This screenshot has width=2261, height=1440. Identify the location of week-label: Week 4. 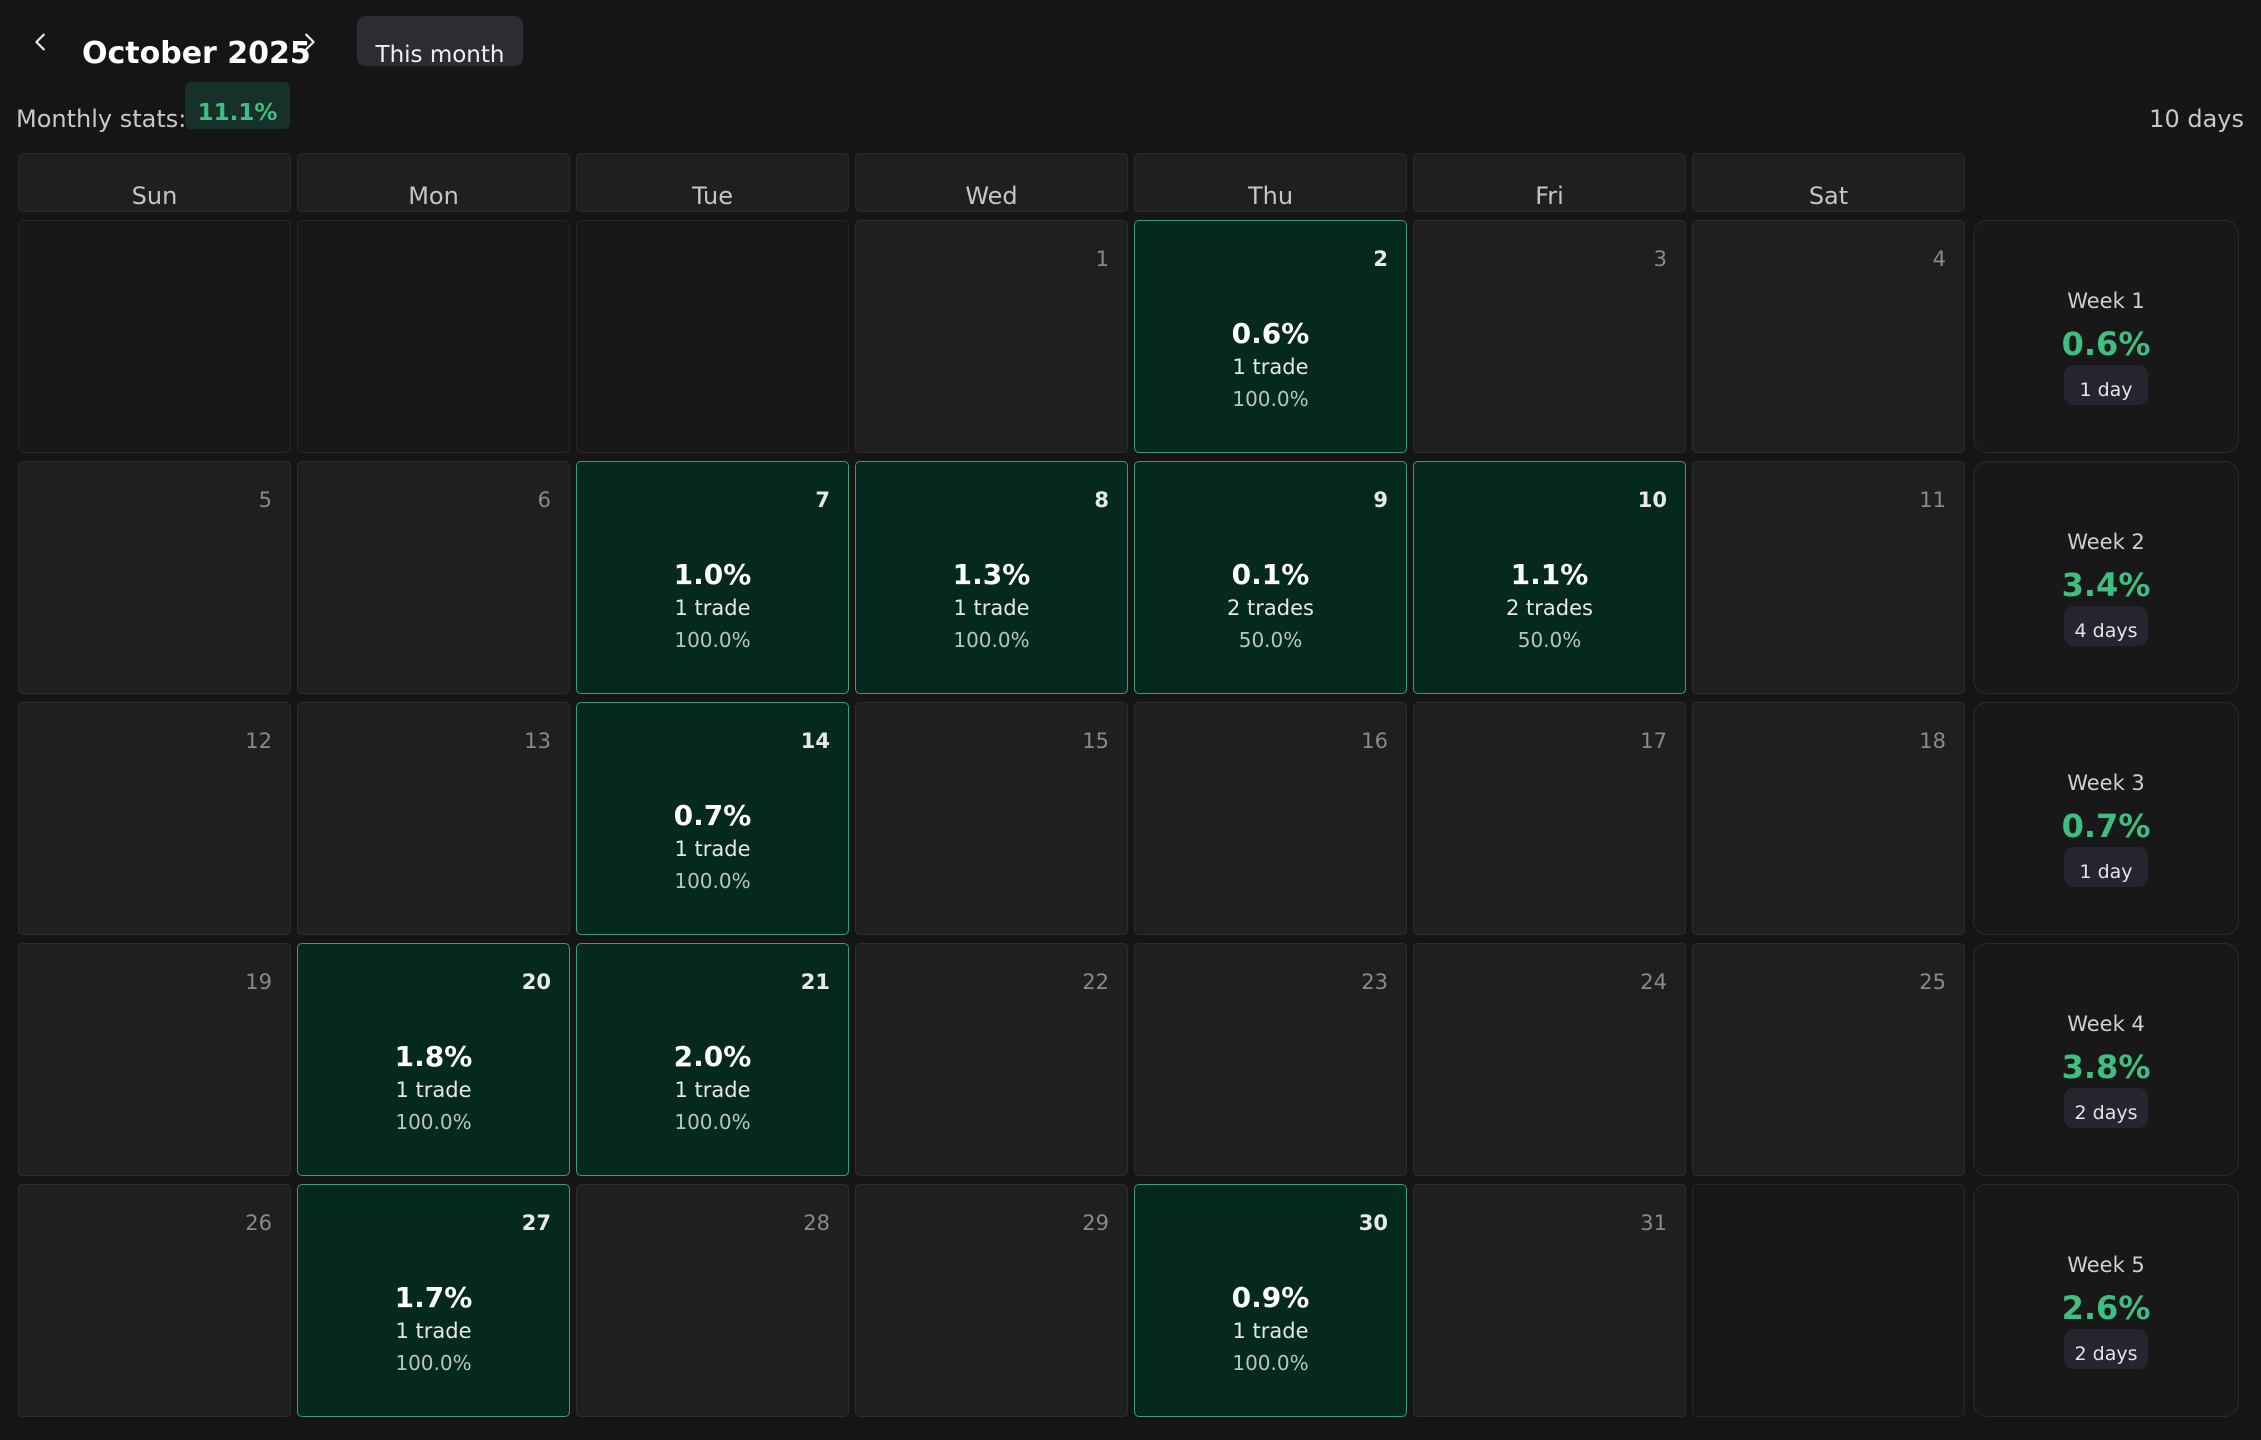
(2106, 1024).